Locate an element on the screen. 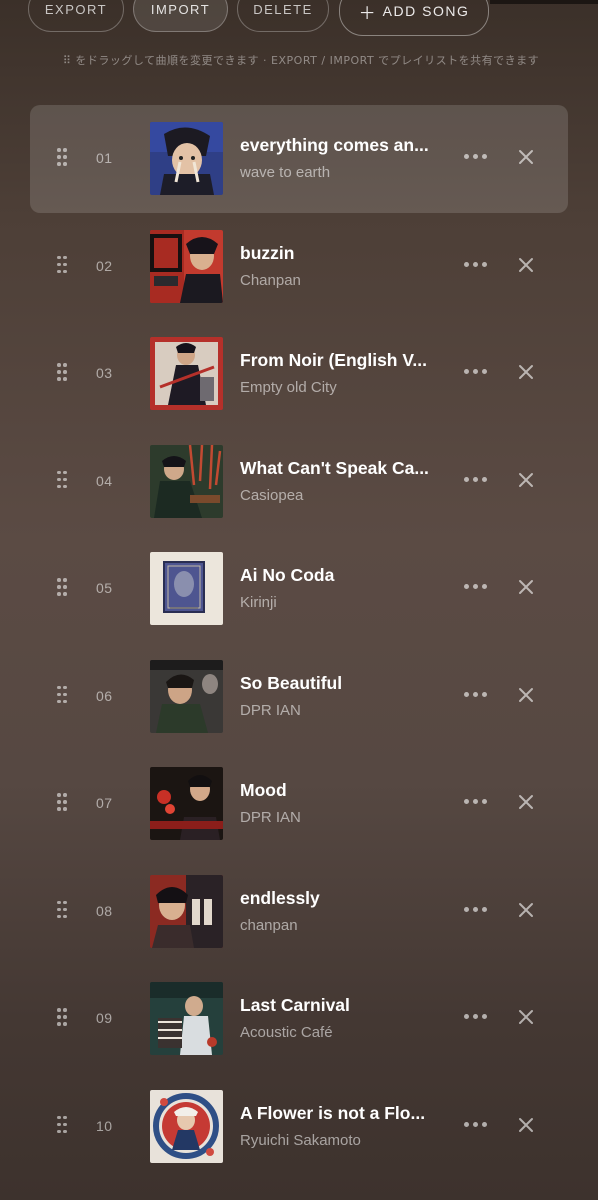 The height and width of the screenshot is (1200, 598). playlist-row: 09 Last Carnival Acoustic Café is located at coordinates (299, 1019).